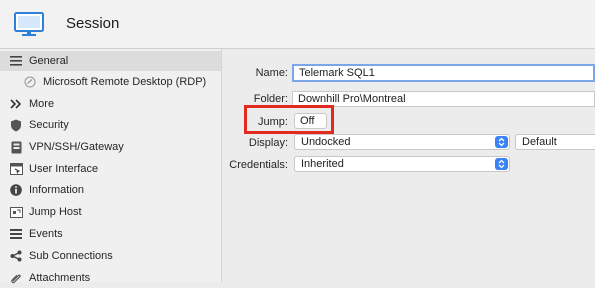  I want to click on page-title: Session, so click(93, 23).